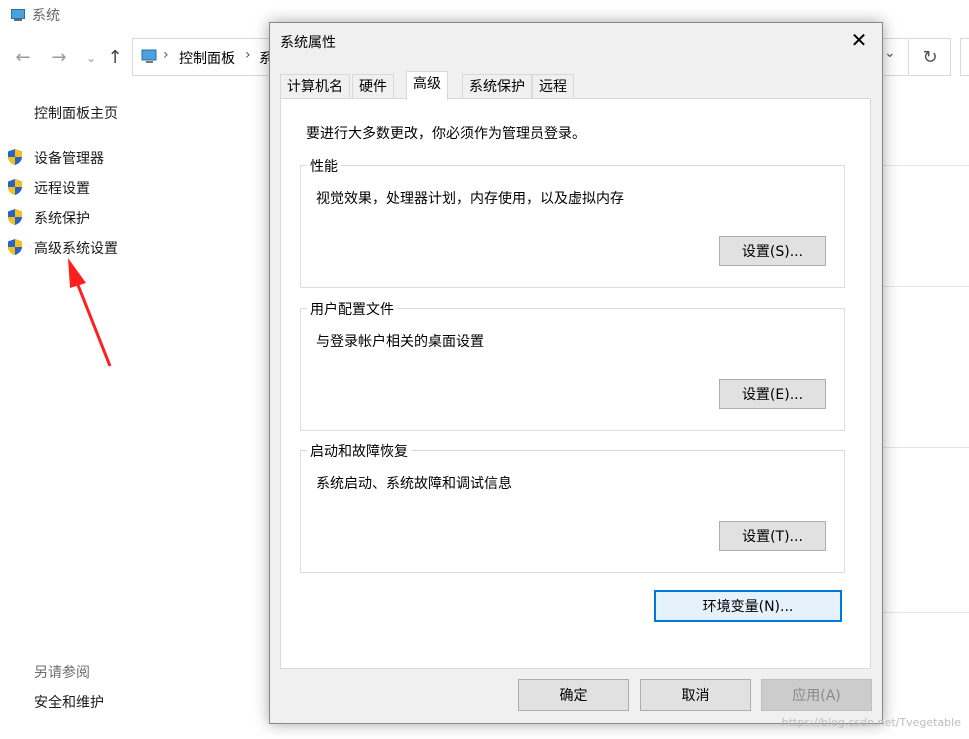 The height and width of the screenshot is (739, 969). Describe the element at coordinates (324, 166) in the screenshot. I see `group-title: 性能` at that location.